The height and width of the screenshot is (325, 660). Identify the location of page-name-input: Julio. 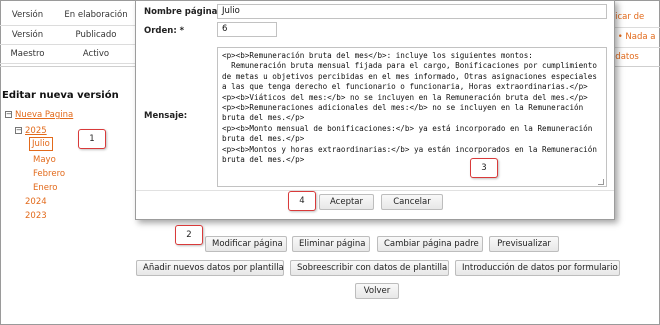
(412, 11).